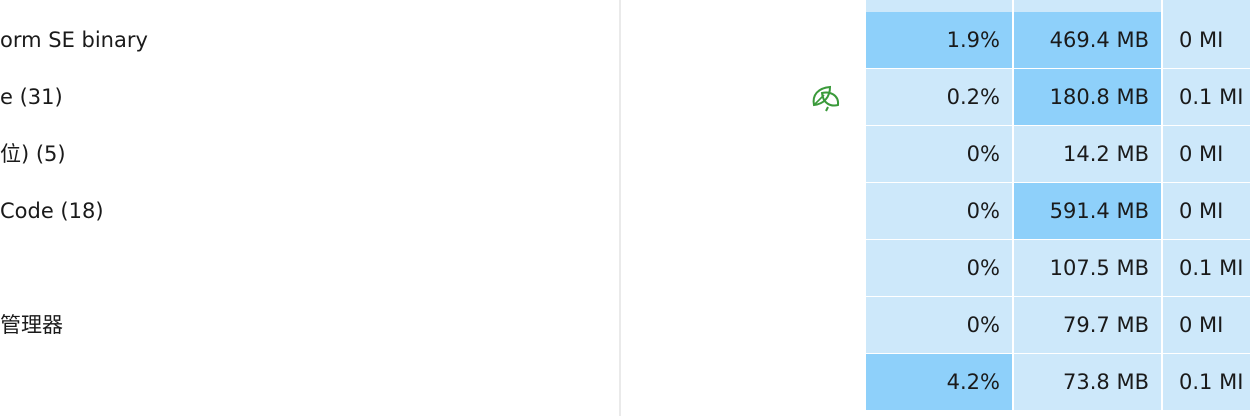  What do you see at coordinates (939, 97) in the screenshot?
I see `cpu-cell: 0.2%` at bounding box center [939, 97].